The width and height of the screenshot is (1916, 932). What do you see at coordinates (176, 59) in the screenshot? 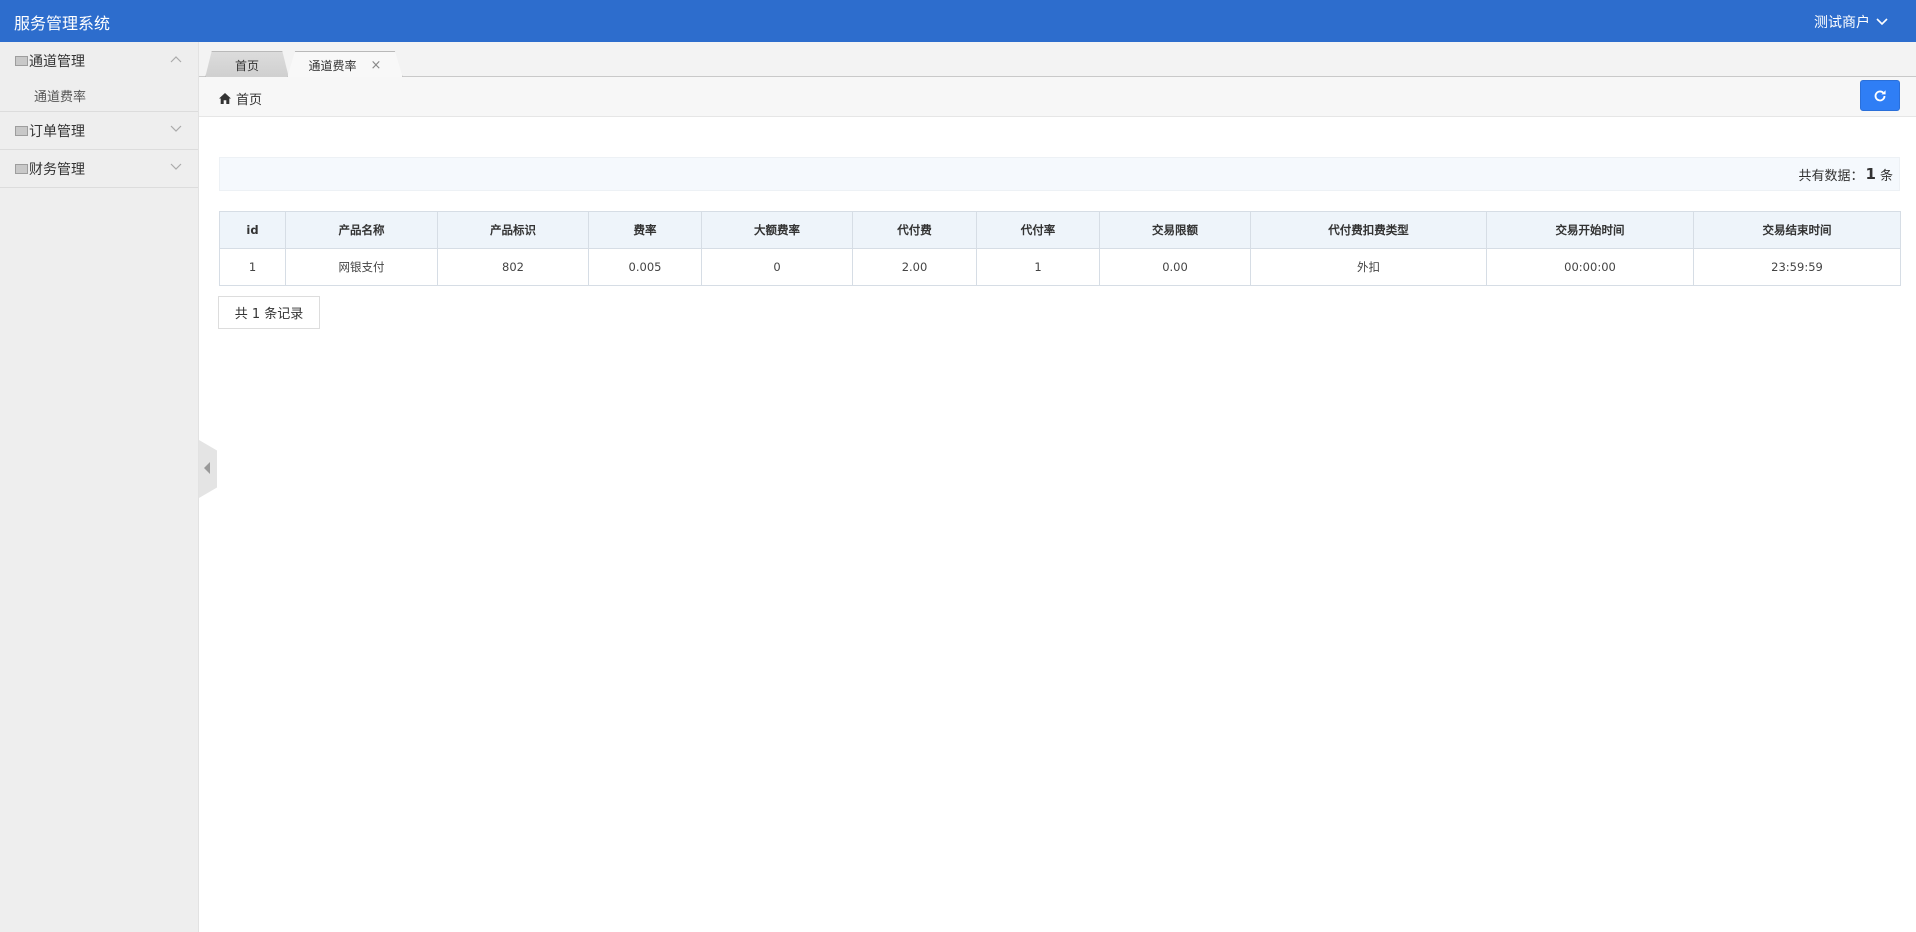
I see `chevron-up-icon` at bounding box center [176, 59].